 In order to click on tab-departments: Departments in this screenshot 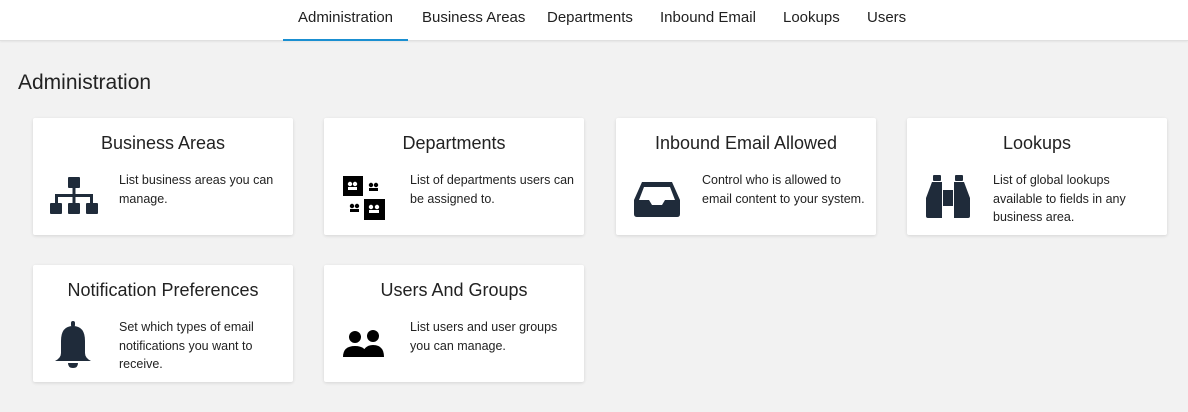, I will do `click(590, 20)`.